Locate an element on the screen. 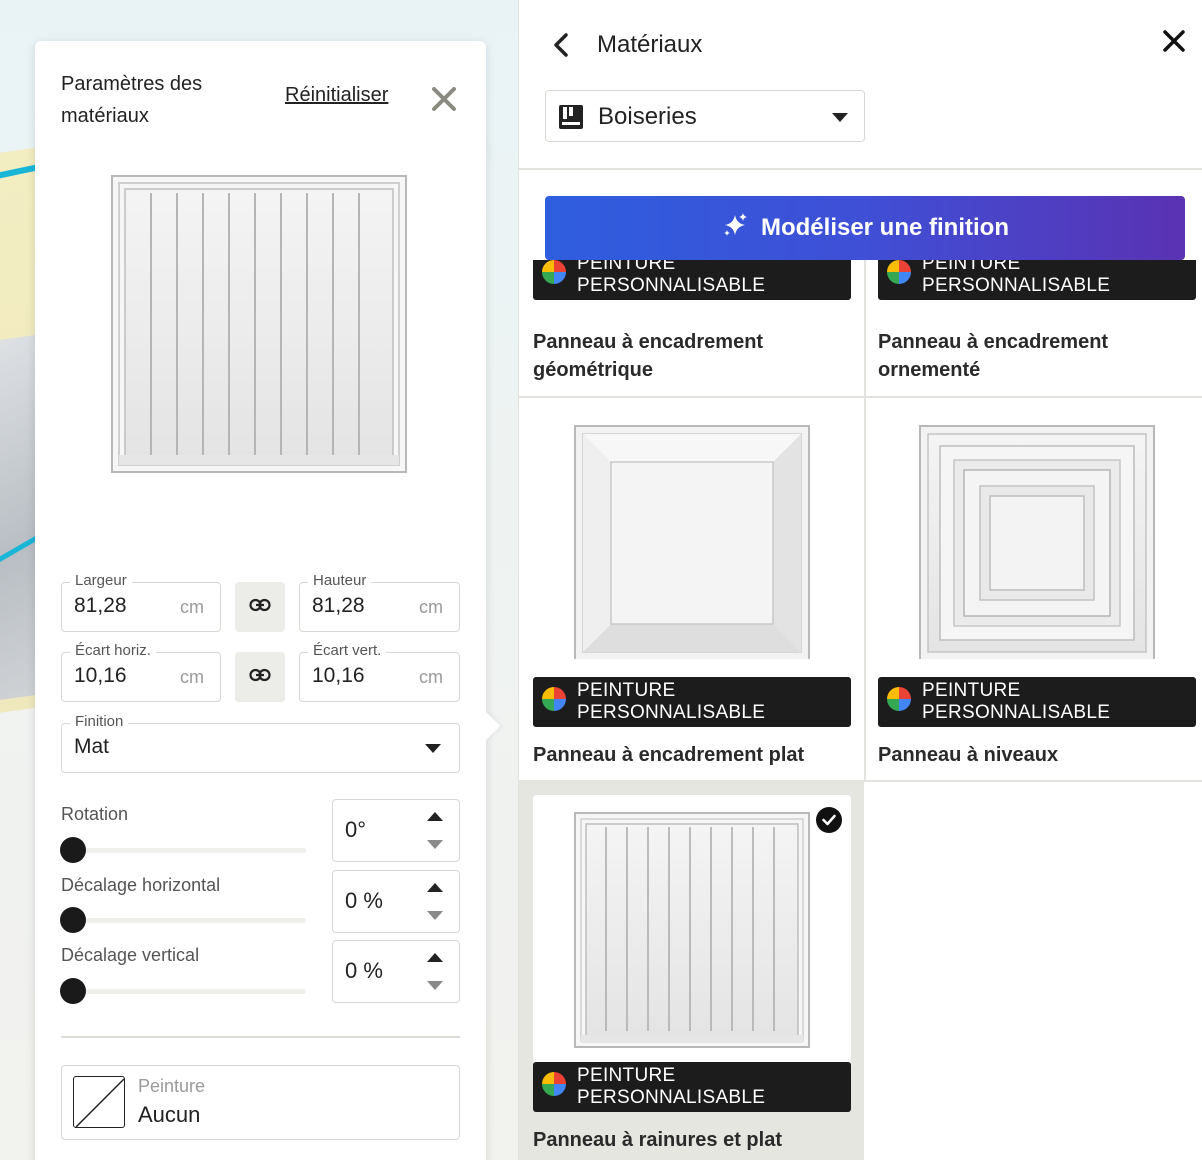  height-unit: cm is located at coordinates (431, 607).